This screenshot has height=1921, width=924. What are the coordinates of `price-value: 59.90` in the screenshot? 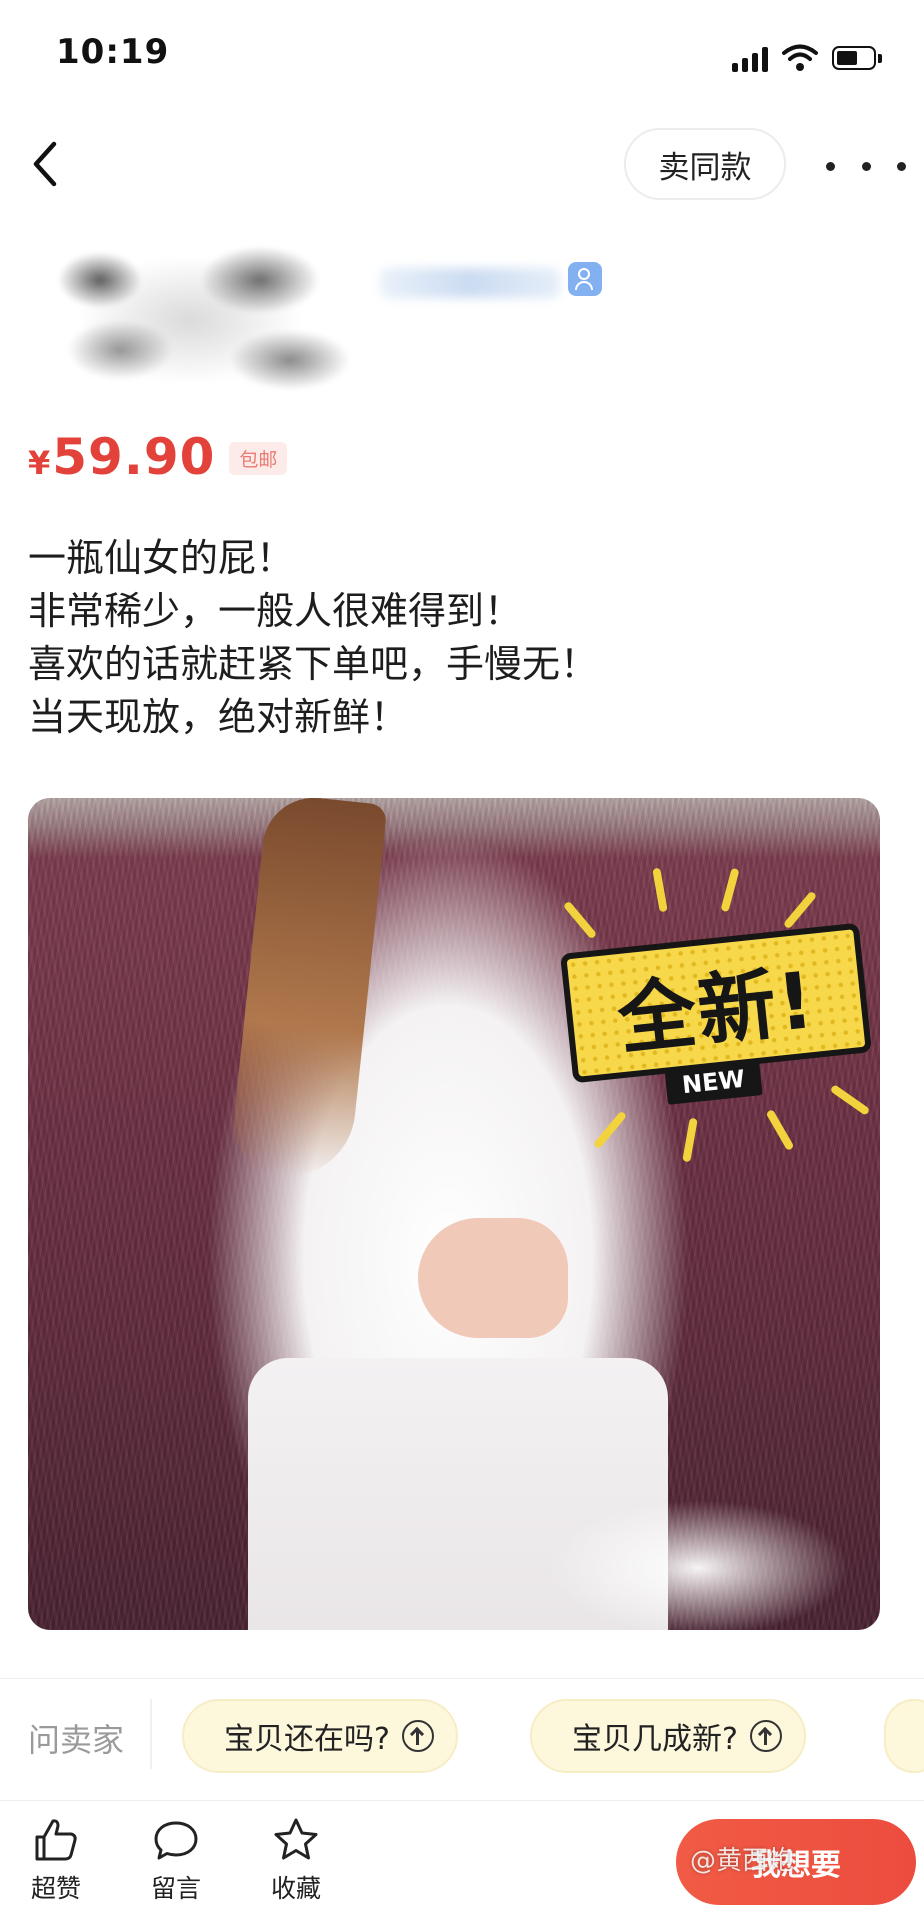 It's located at (134, 457).